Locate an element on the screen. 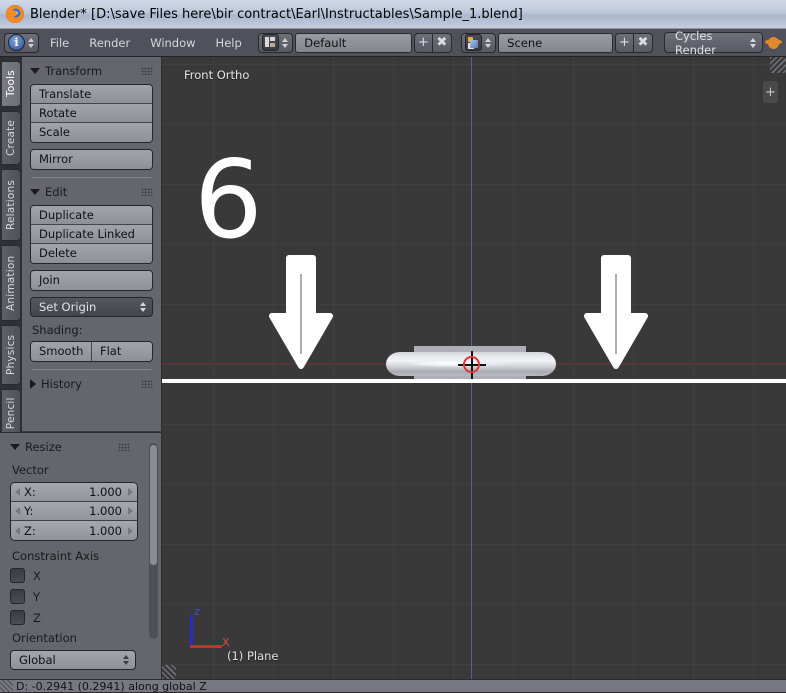  panel-header-history: History is located at coordinates (91, 384).